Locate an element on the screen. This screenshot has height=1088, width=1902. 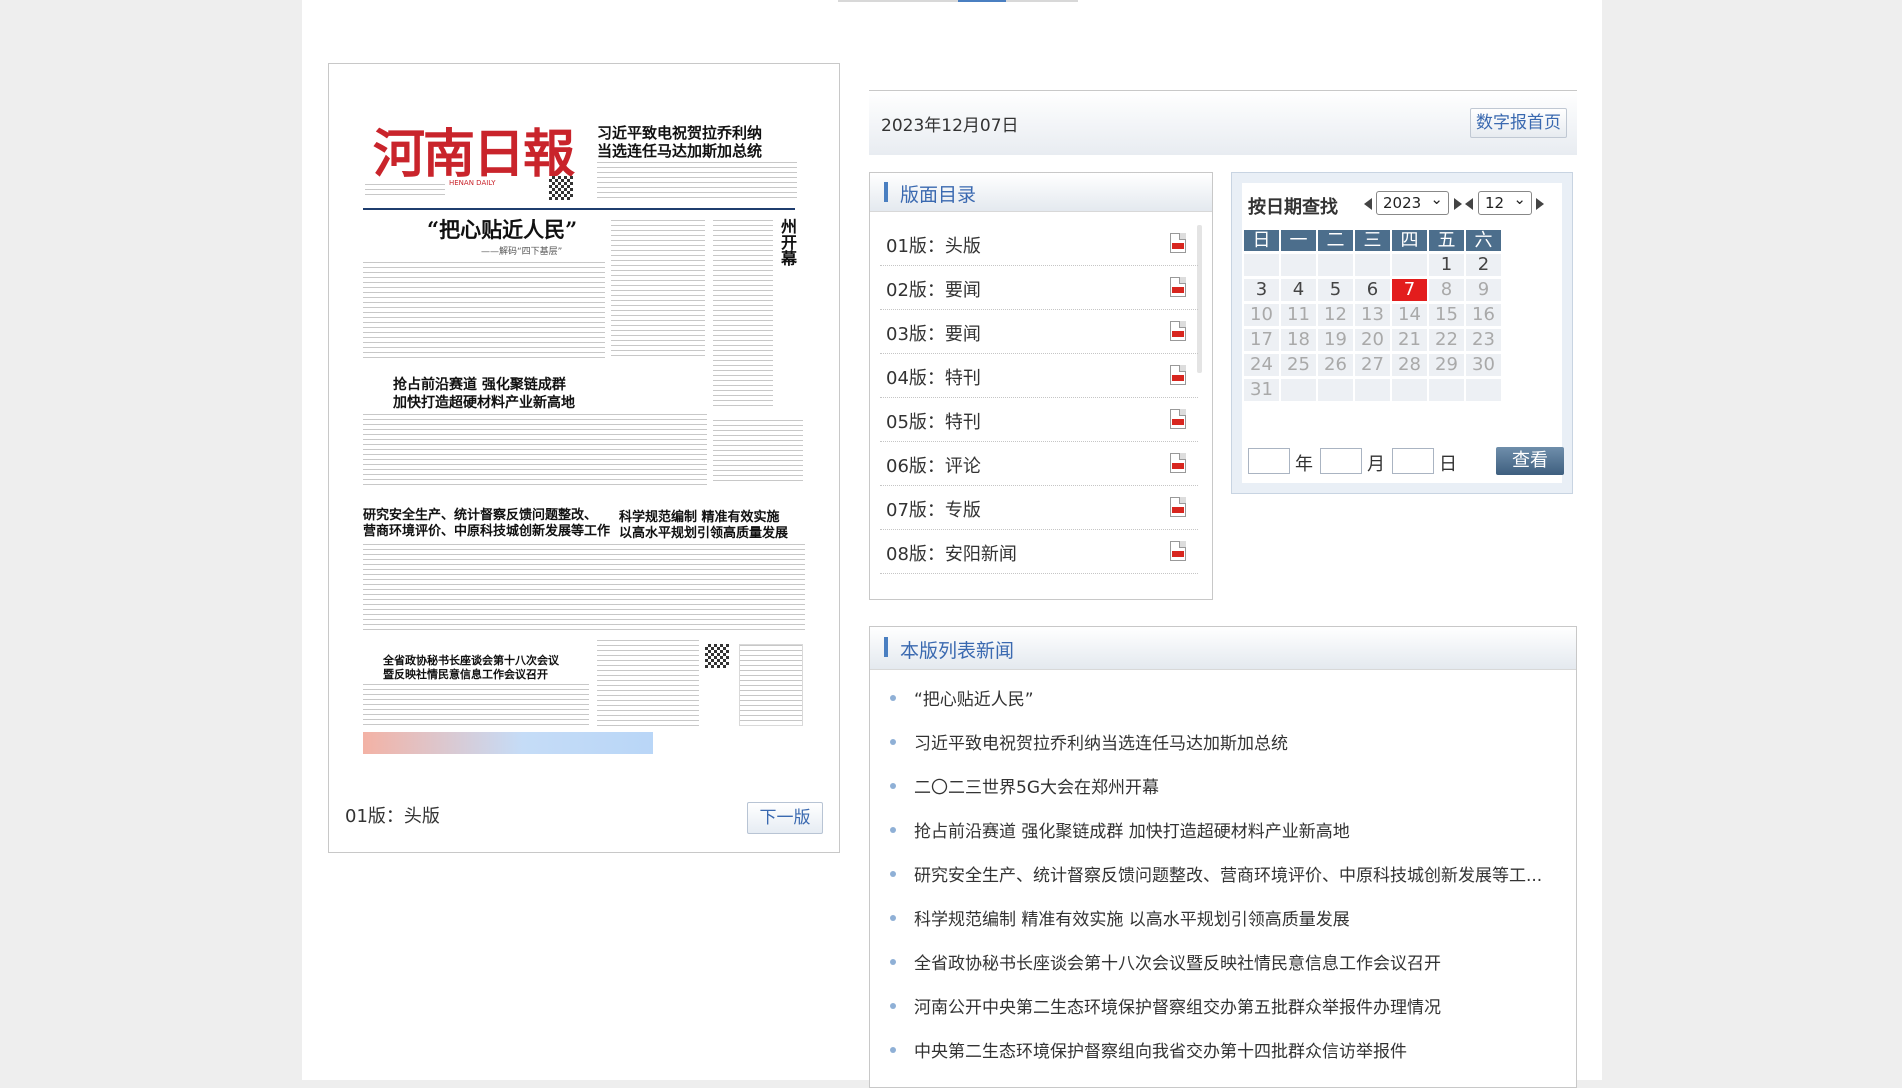
top-nav-line is located at coordinates (958, 1).